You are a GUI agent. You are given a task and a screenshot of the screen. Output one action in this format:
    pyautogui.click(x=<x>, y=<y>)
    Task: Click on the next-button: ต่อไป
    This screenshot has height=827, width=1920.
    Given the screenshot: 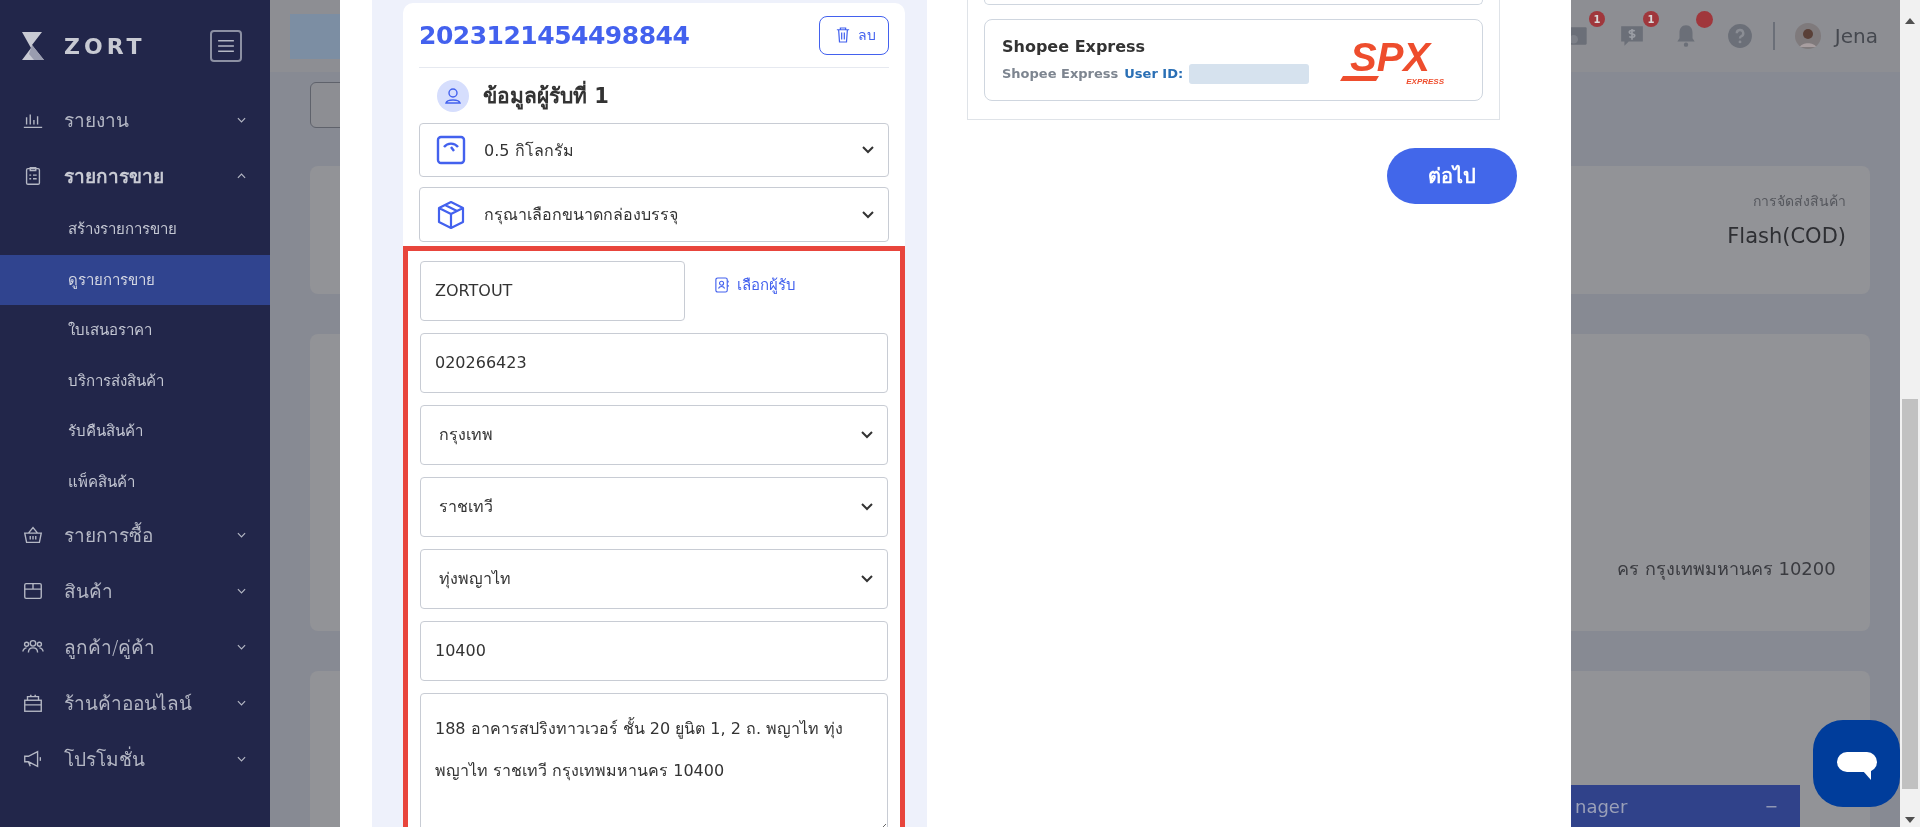 What is the action you would take?
    pyautogui.click(x=1452, y=176)
    